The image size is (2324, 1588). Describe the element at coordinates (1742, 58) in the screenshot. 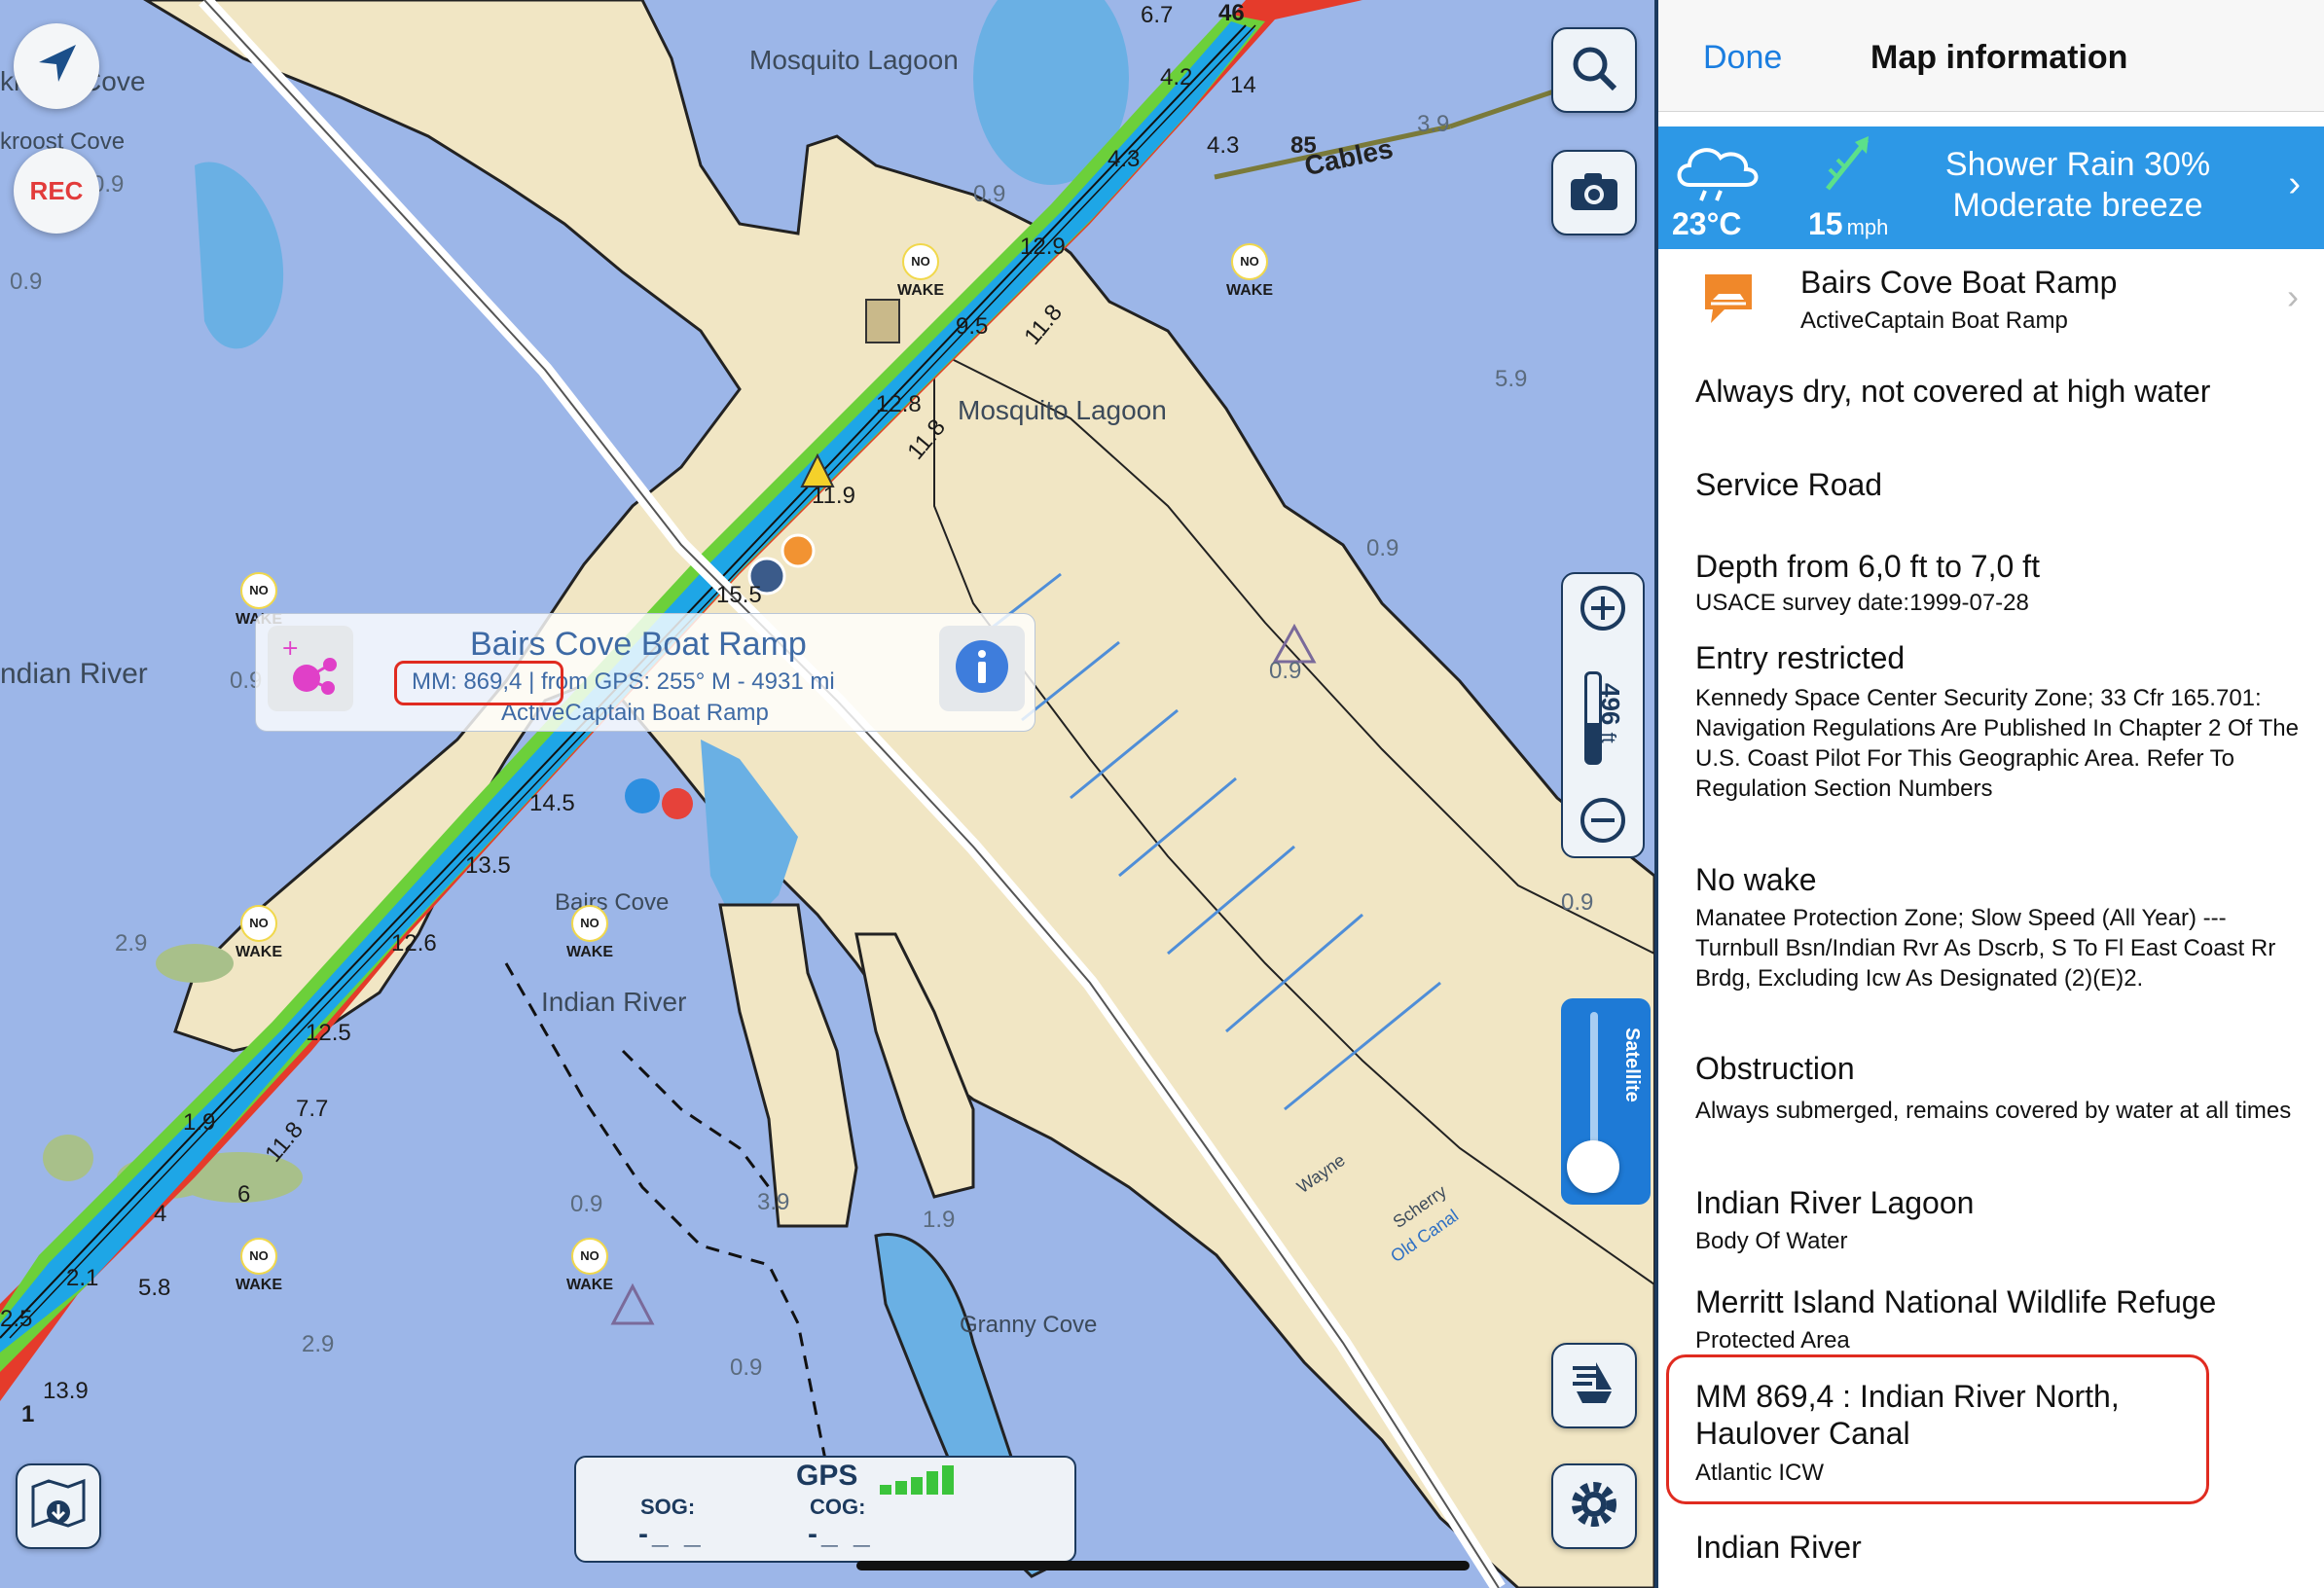

I see `done-button: Done` at that location.